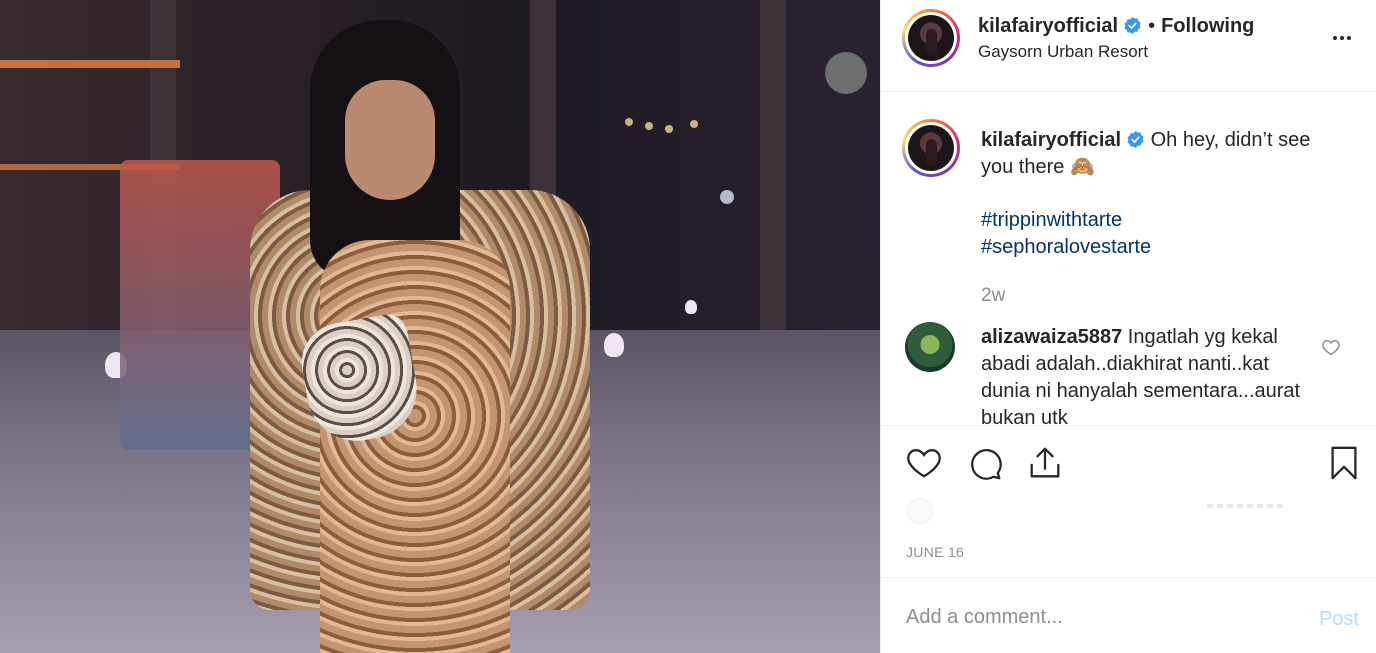 This screenshot has width=1376, height=653. I want to click on likes-row, so click(1127, 511).